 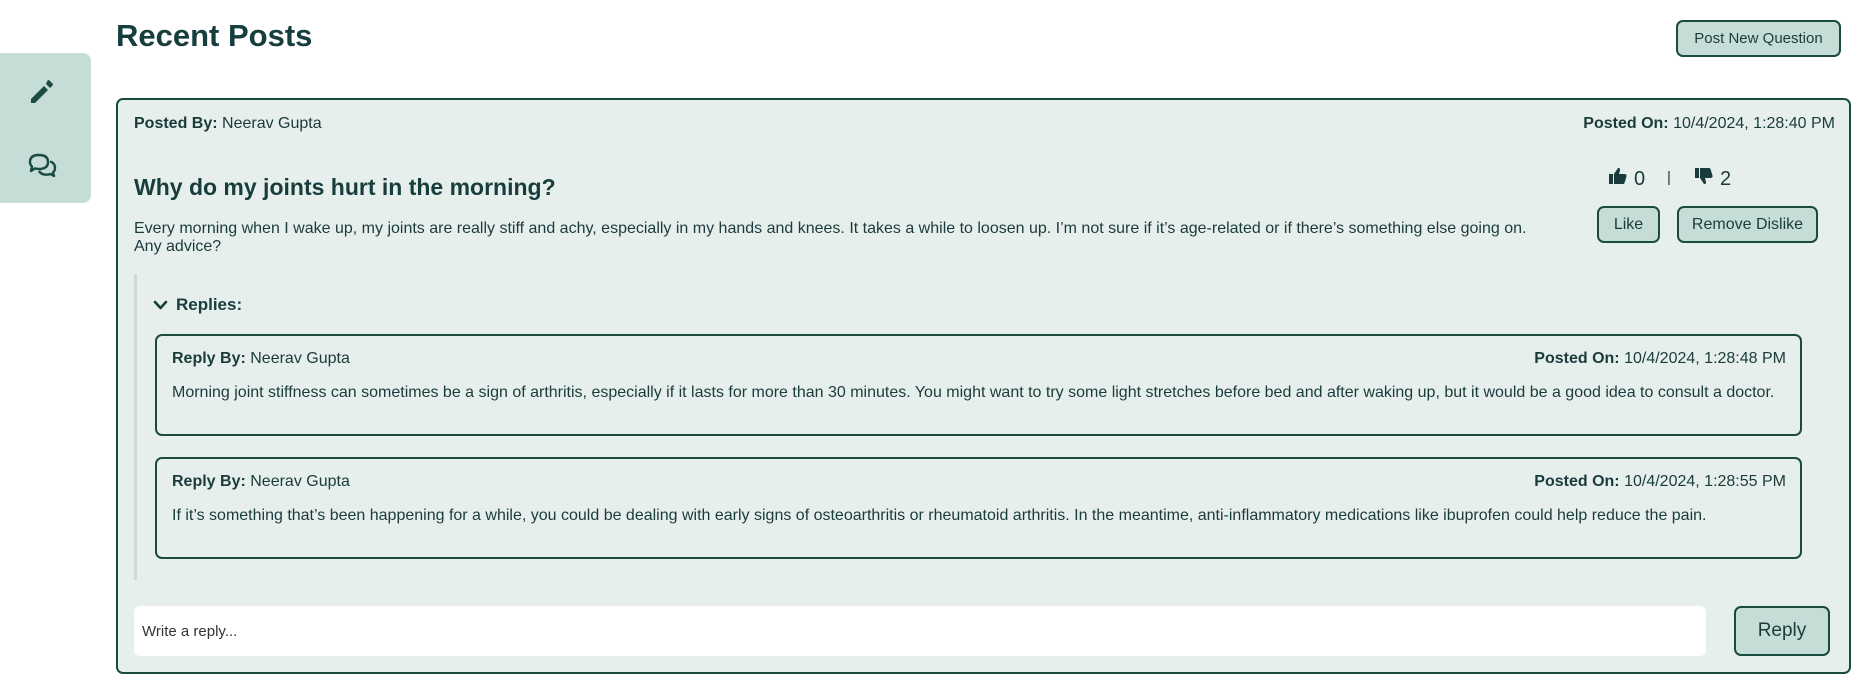 What do you see at coordinates (1628, 224) in the screenshot?
I see `like-button: Like` at bounding box center [1628, 224].